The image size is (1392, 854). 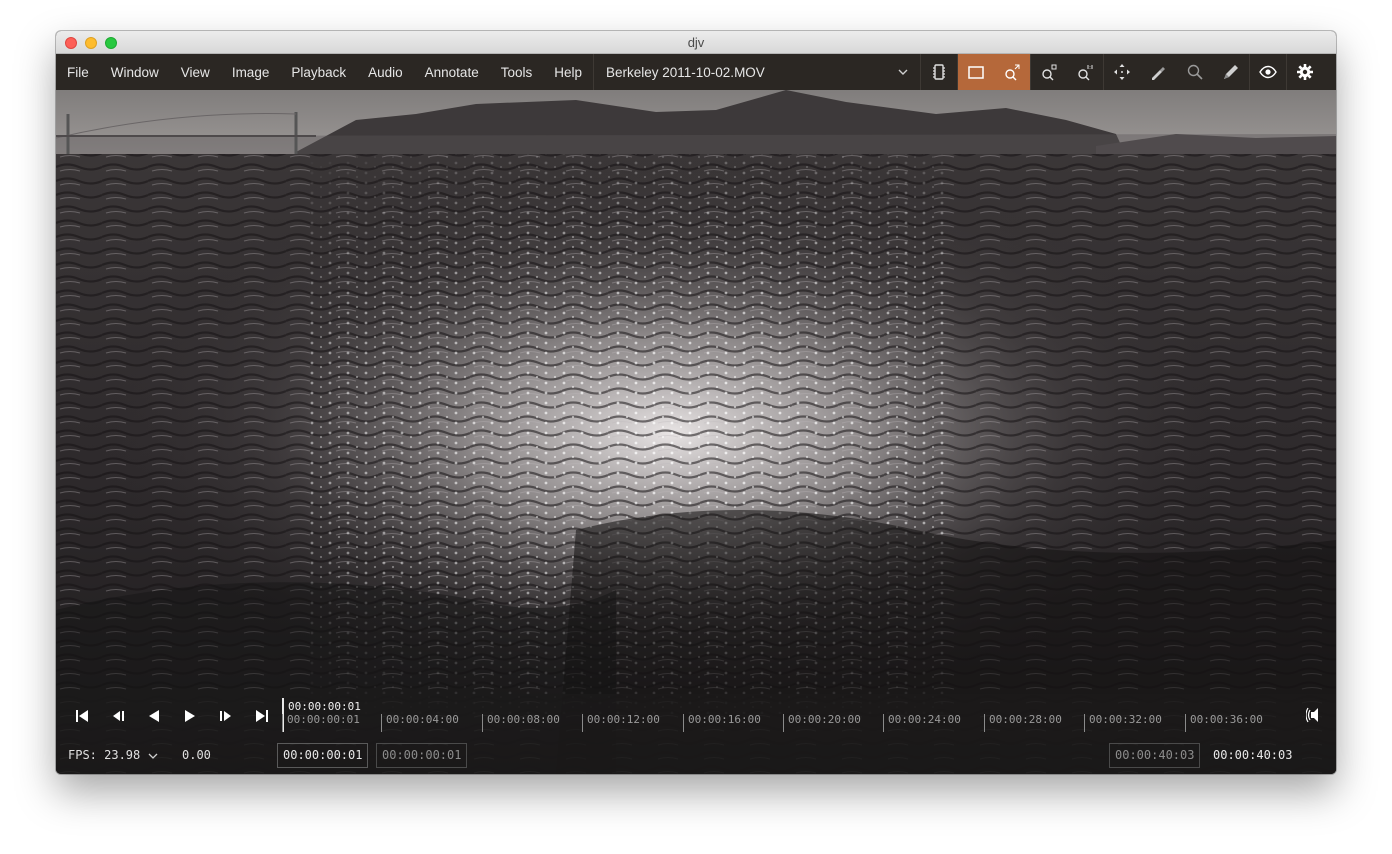 I want to click on play-reverse-icon, so click(x=154, y=716).